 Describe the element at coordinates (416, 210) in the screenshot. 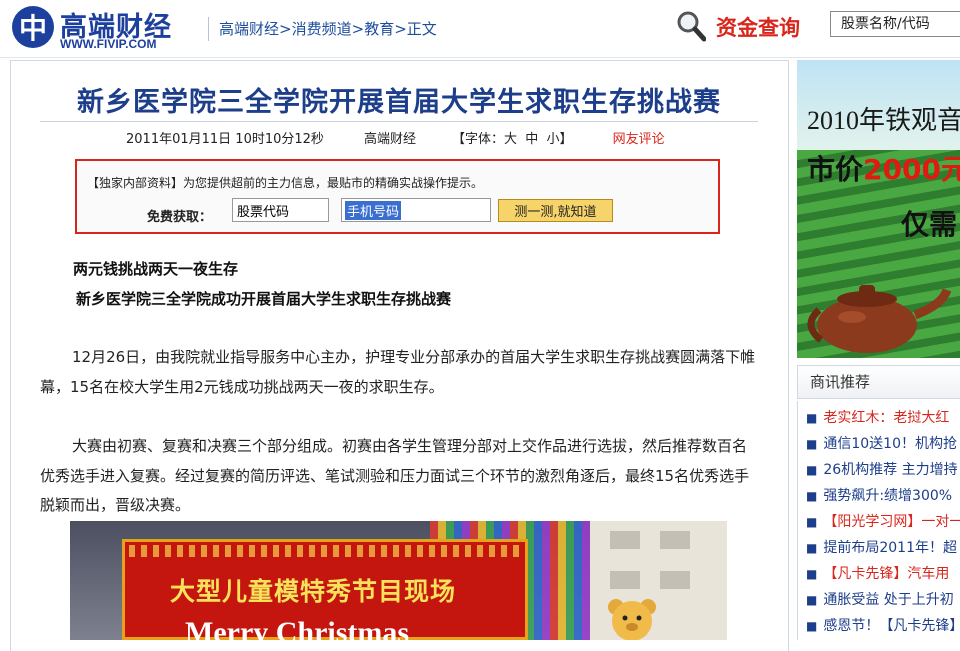

I see `promo-phone-input: 手机号码` at that location.